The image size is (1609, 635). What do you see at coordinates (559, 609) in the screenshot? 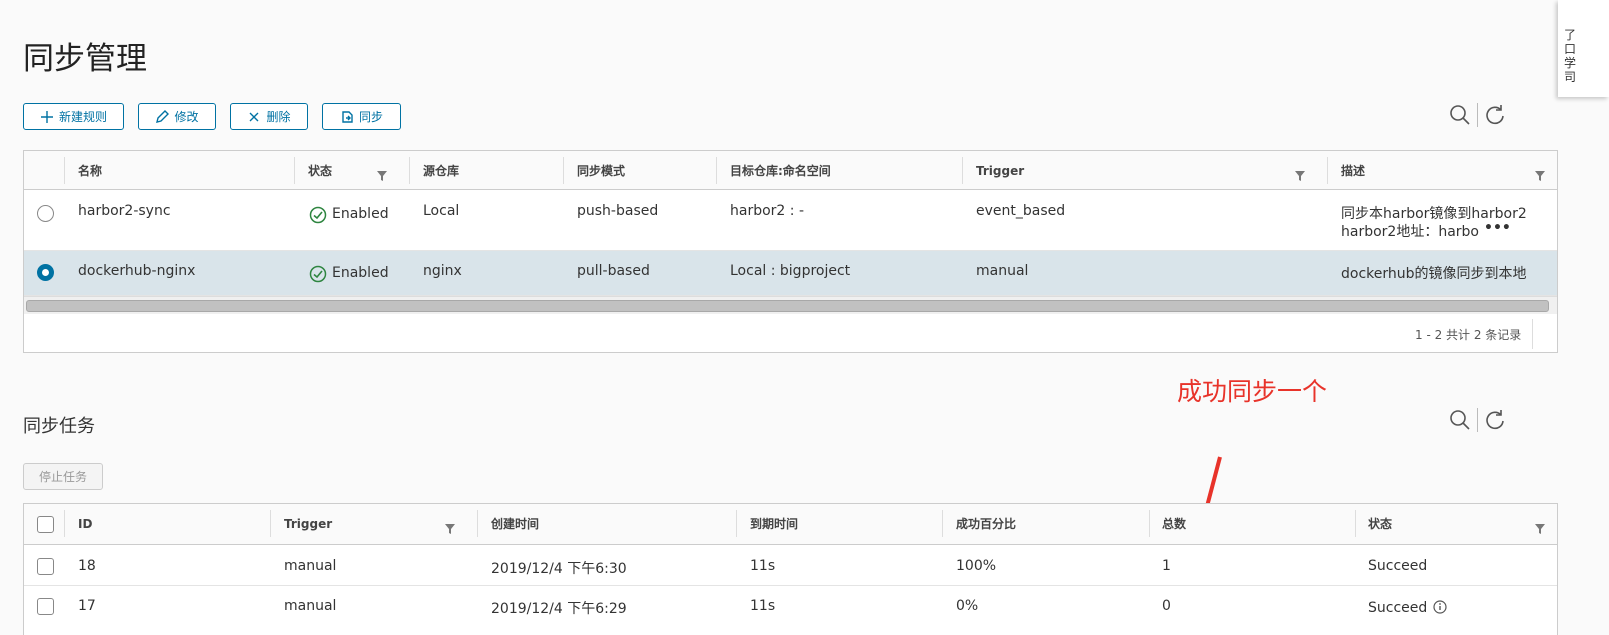
I see `task-created: 2019/12/4 下午6:29` at bounding box center [559, 609].